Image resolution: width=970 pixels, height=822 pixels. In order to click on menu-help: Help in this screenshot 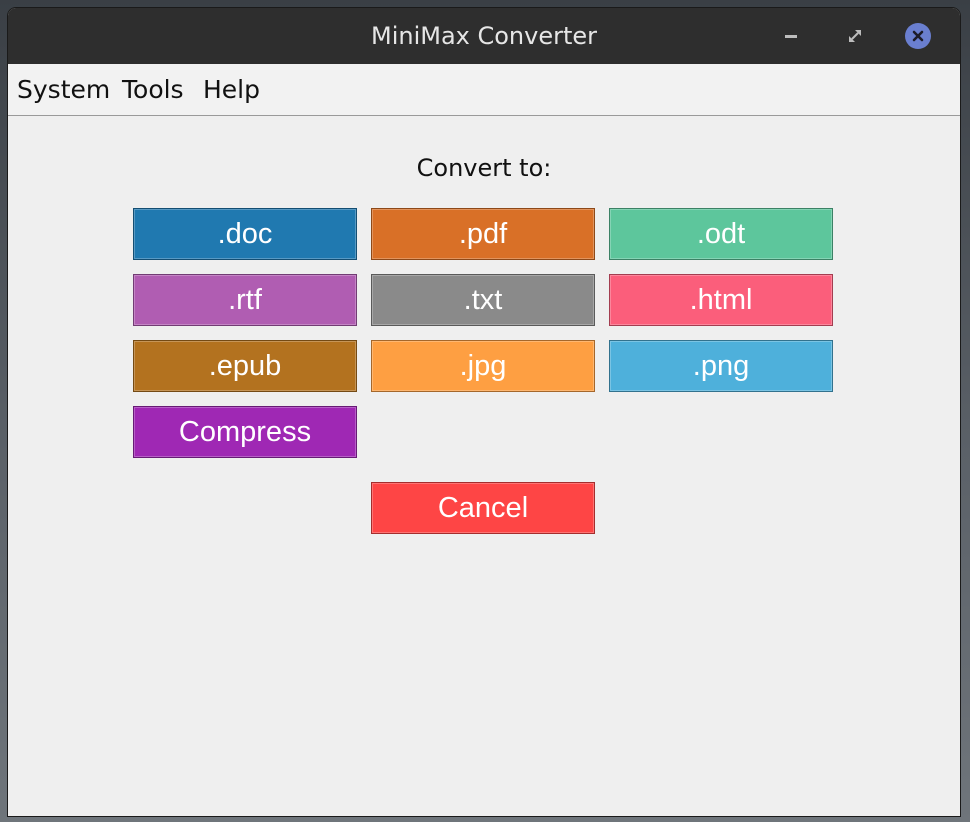, I will do `click(231, 89)`.